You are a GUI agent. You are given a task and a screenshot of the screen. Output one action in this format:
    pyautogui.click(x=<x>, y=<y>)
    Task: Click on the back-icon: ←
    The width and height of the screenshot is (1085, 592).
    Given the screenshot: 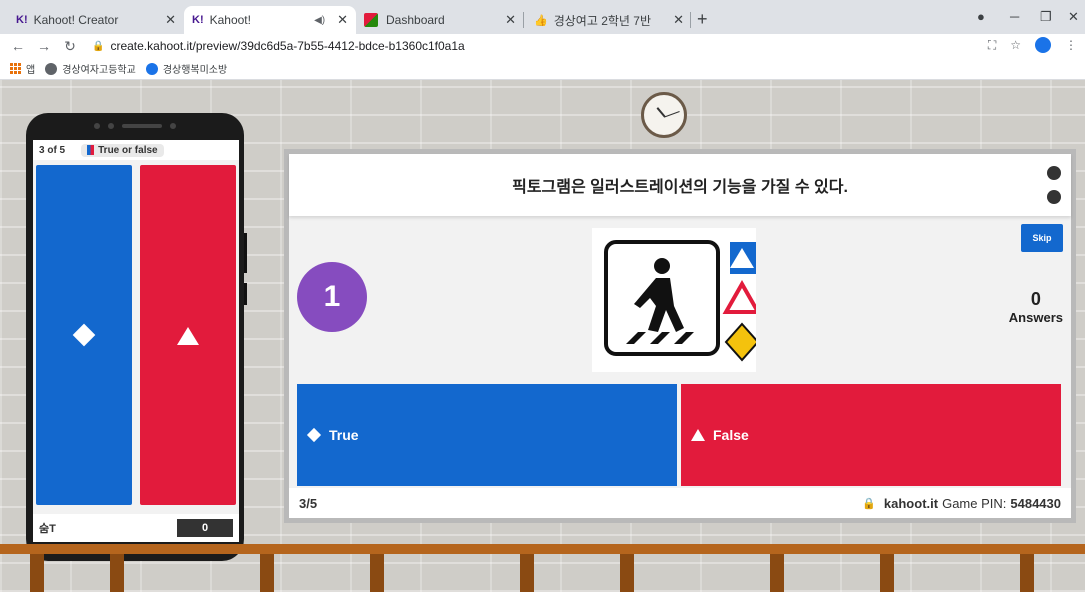 What is the action you would take?
    pyautogui.click(x=18, y=46)
    